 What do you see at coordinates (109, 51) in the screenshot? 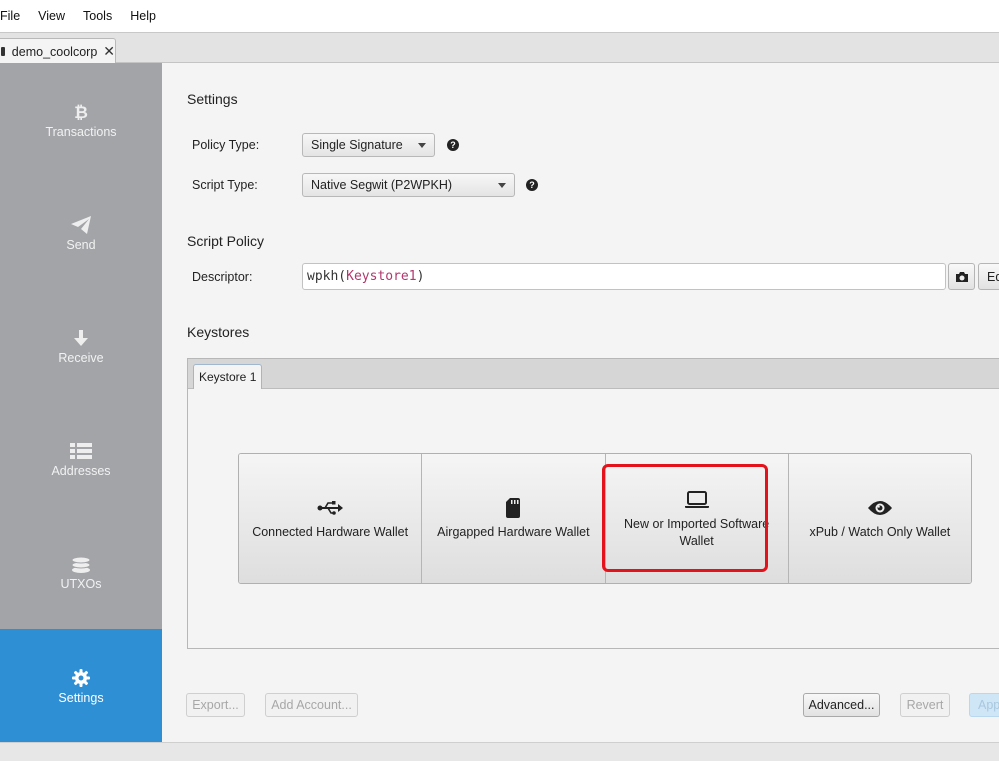
I see `close-icon: ✕` at bounding box center [109, 51].